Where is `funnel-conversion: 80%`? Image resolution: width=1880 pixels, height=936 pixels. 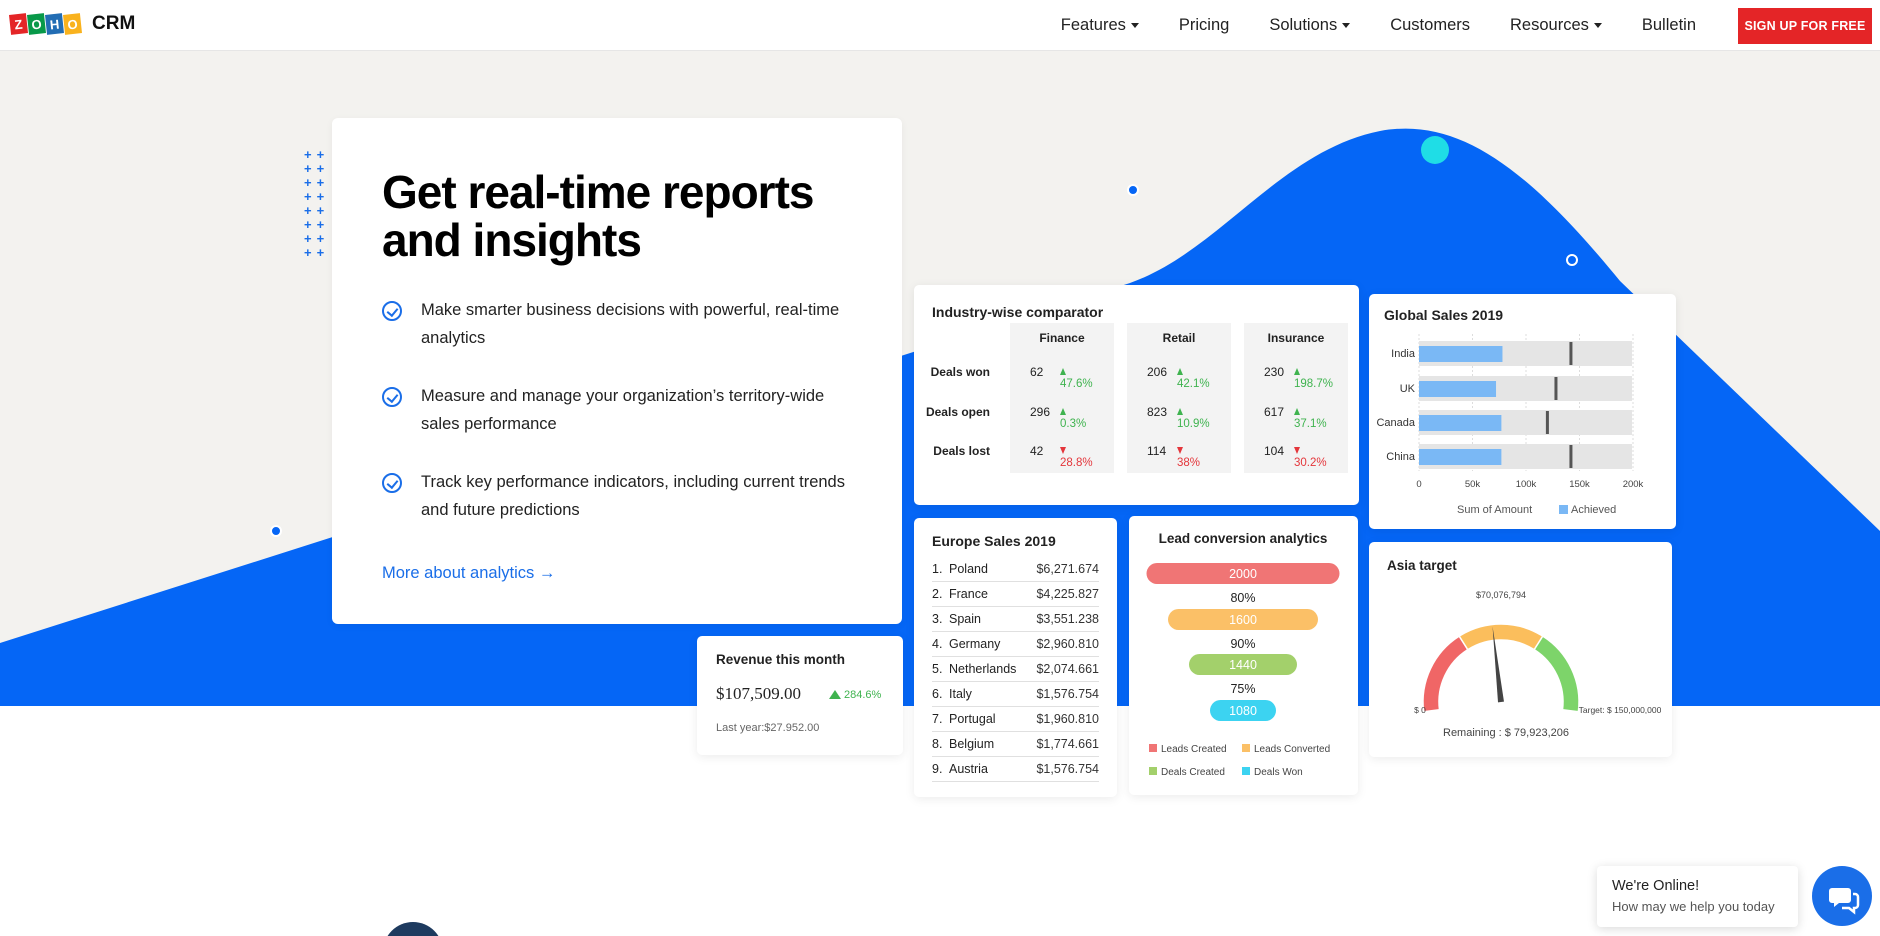
funnel-conversion: 80% is located at coordinates (1242, 598).